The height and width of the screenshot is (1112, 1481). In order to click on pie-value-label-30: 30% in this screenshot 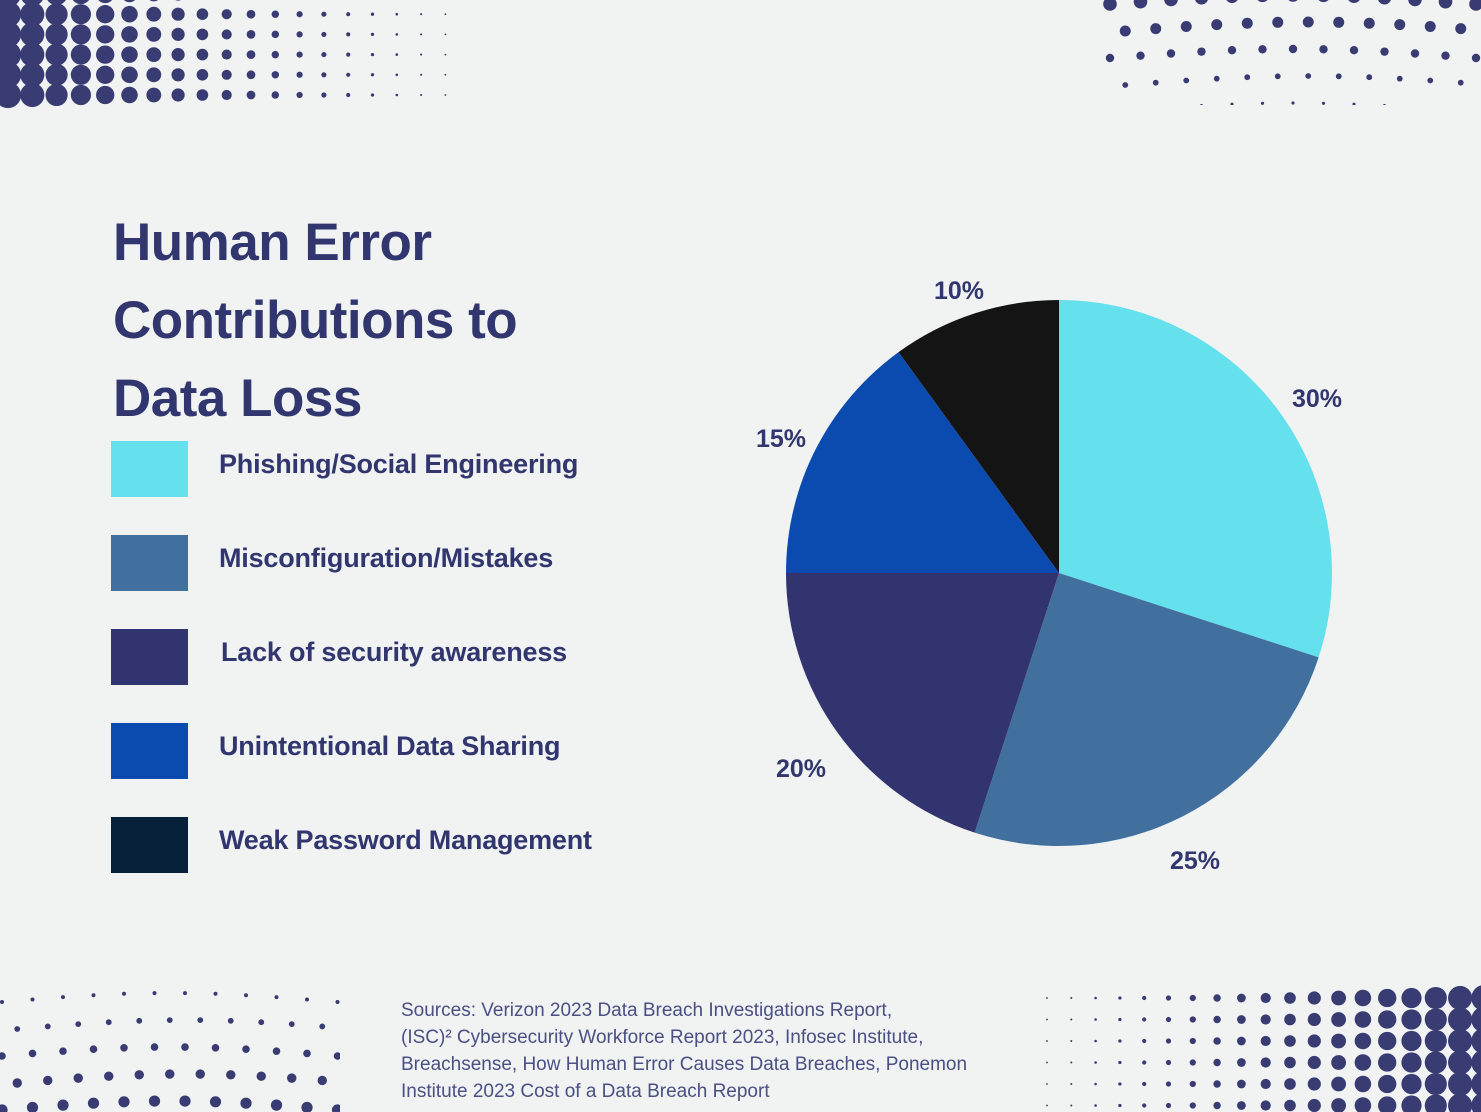, I will do `click(1317, 399)`.